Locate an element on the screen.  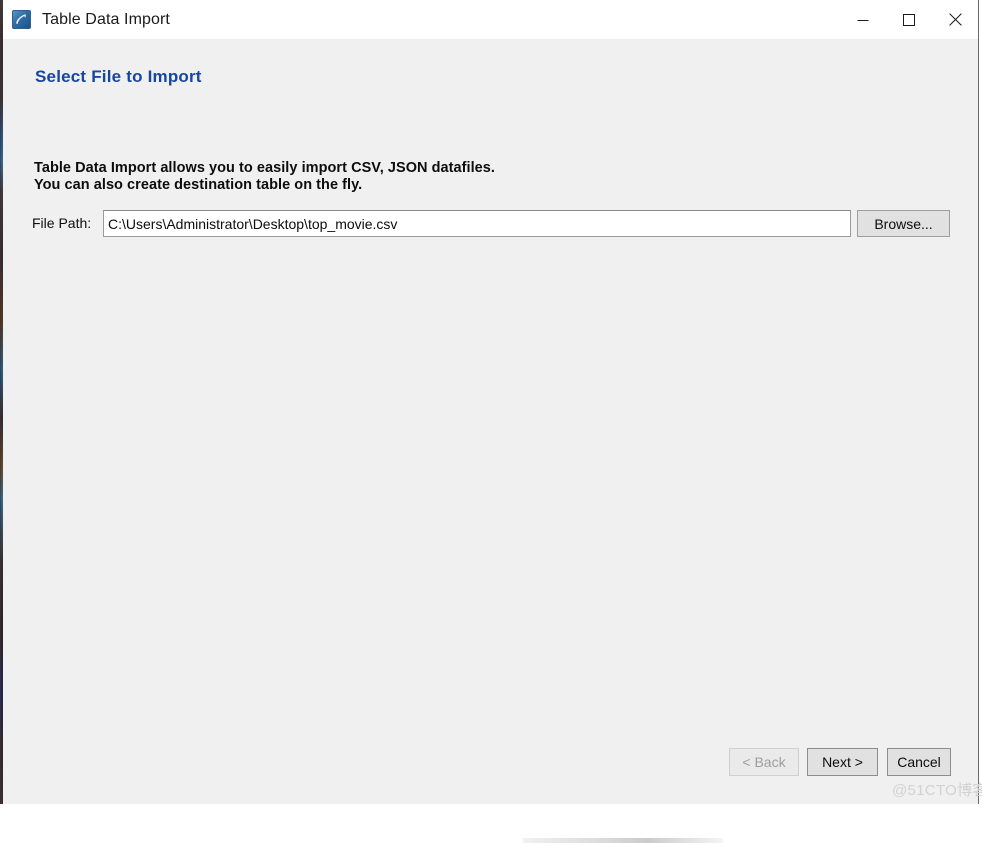
back-button: < Back is located at coordinates (764, 762).